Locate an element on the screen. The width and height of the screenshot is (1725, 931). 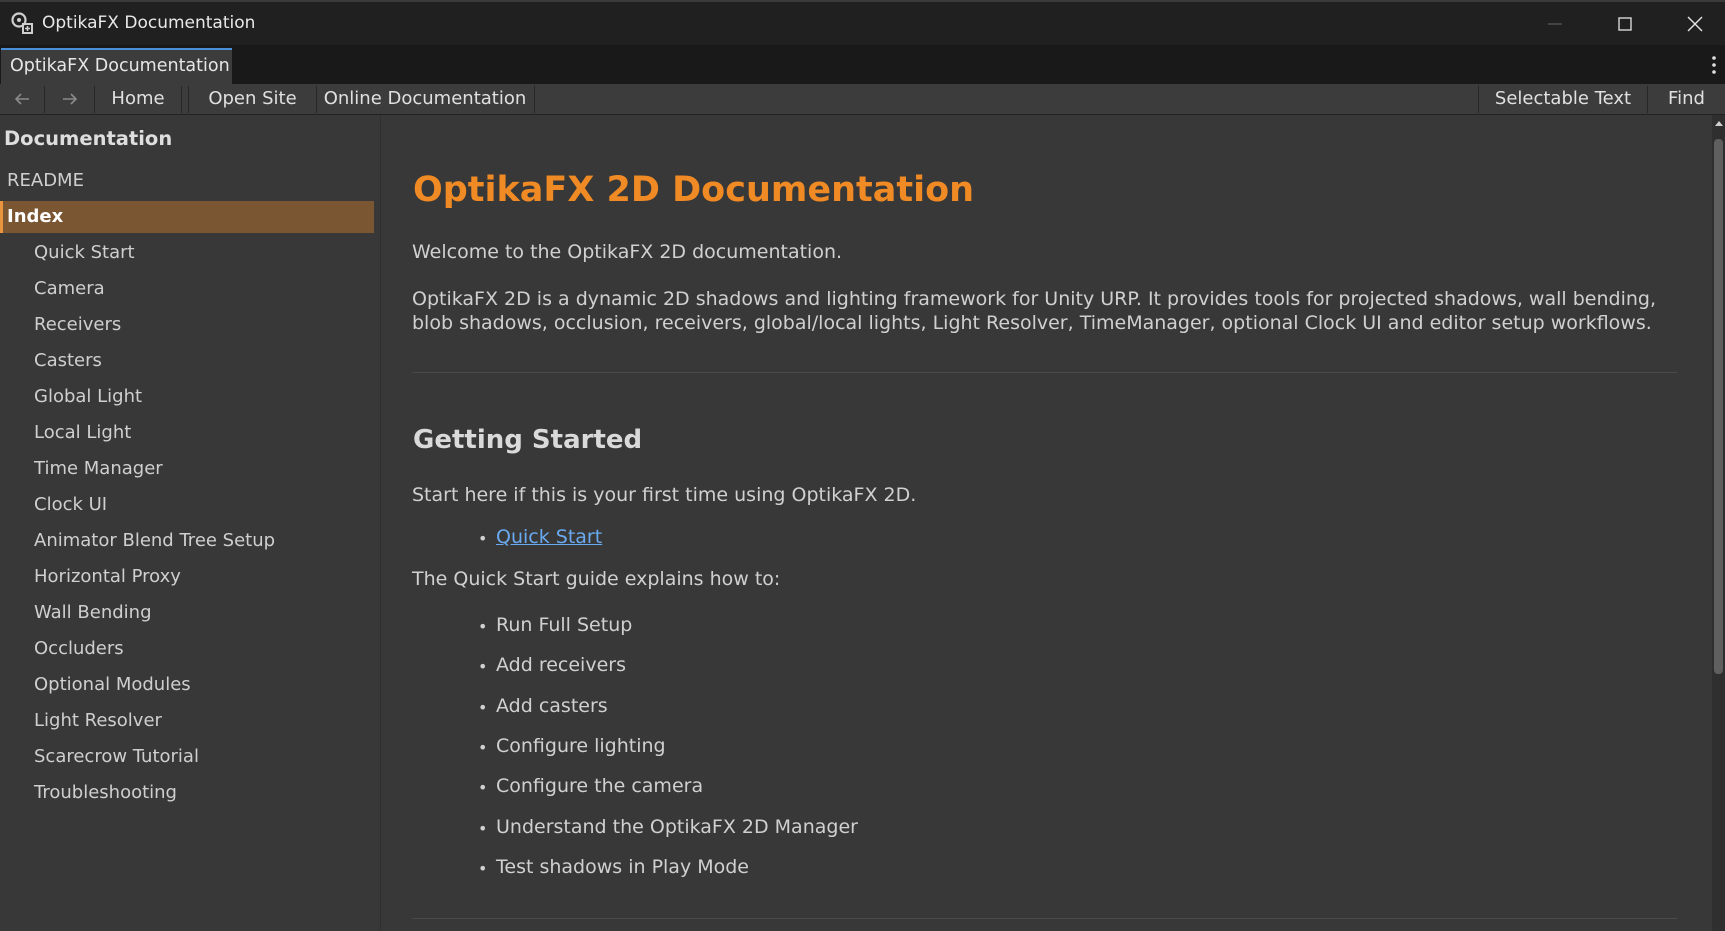
sidebar-item-quick-start: Quick Start is located at coordinates (187, 253).